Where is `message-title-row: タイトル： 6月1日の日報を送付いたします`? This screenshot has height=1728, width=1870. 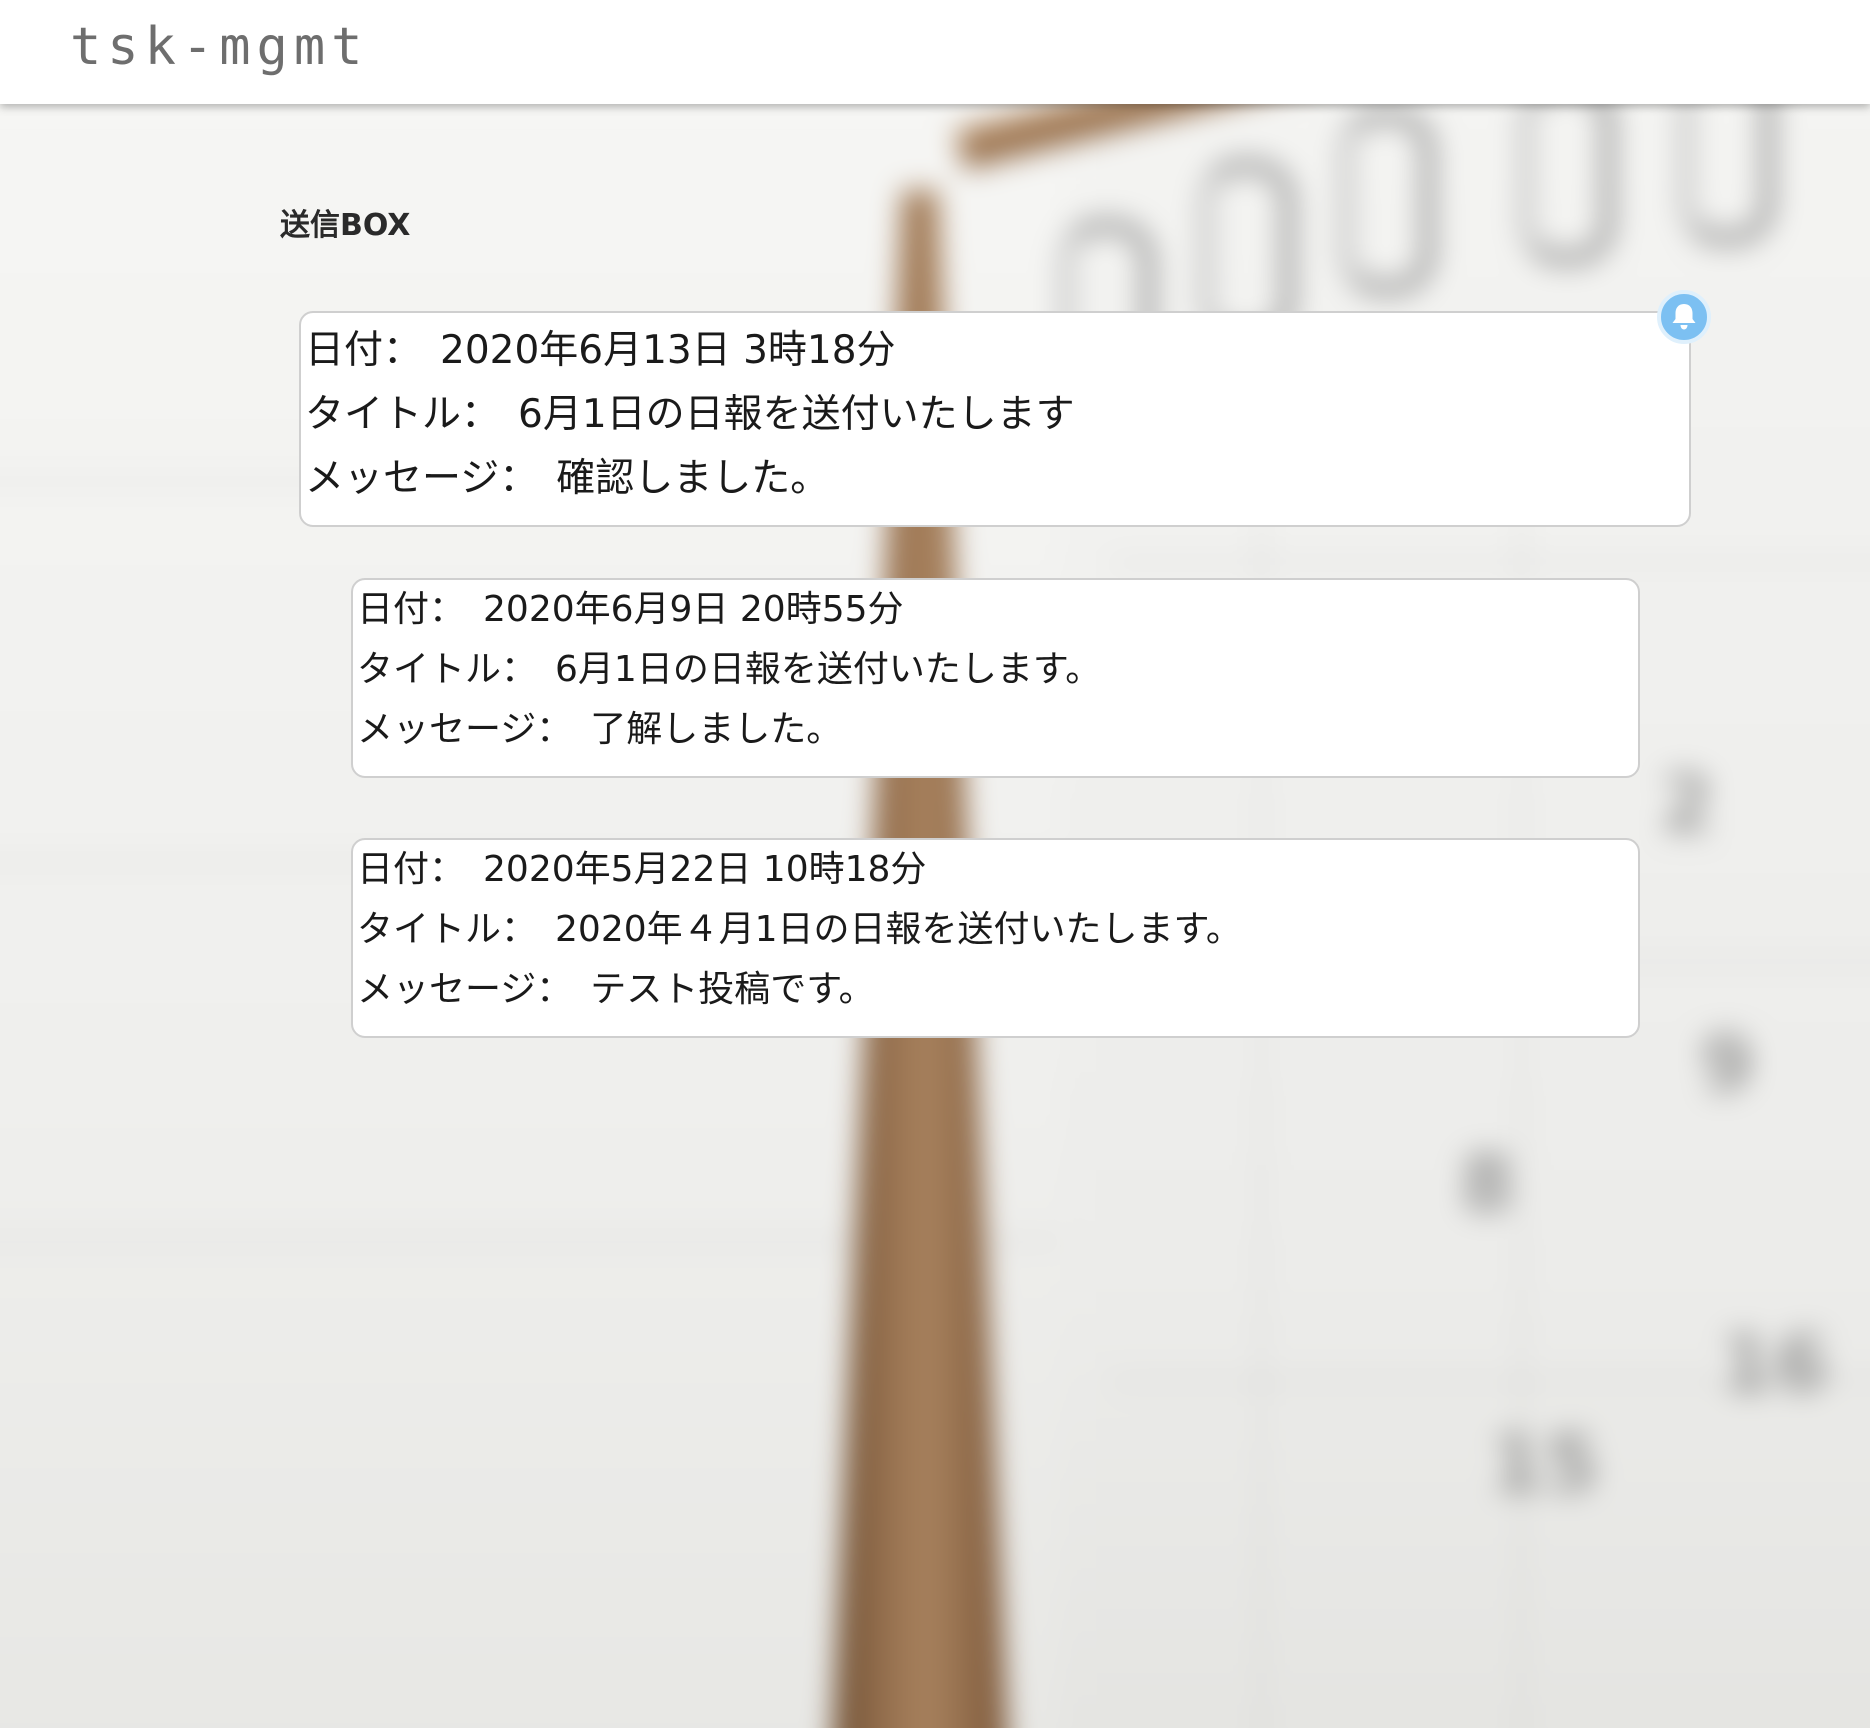 message-title-row: タイトル： 6月1日の日報を送付いたします is located at coordinates (995, 415).